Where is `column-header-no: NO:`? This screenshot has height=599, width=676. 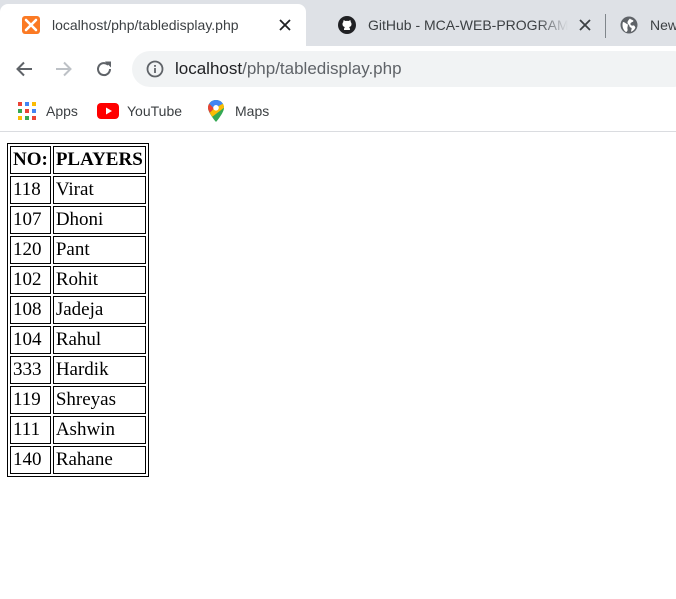 column-header-no: NO: is located at coordinates (30, 160).